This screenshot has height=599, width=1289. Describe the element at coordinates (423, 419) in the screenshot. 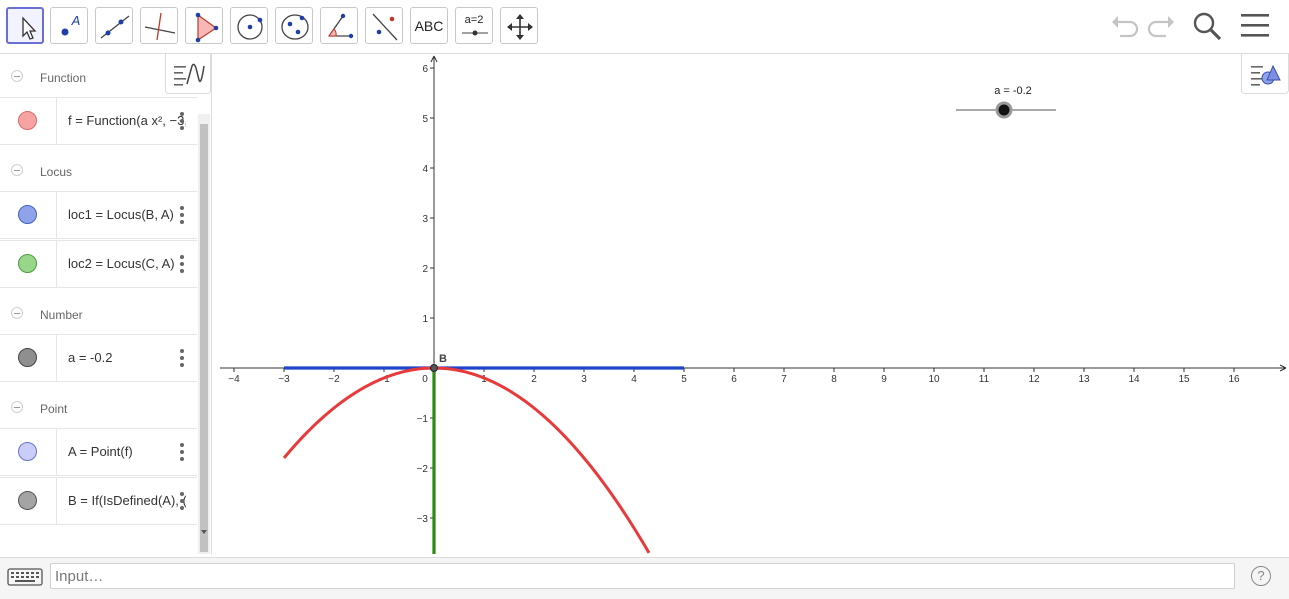

I see `y-tick-label: −1` at that location.